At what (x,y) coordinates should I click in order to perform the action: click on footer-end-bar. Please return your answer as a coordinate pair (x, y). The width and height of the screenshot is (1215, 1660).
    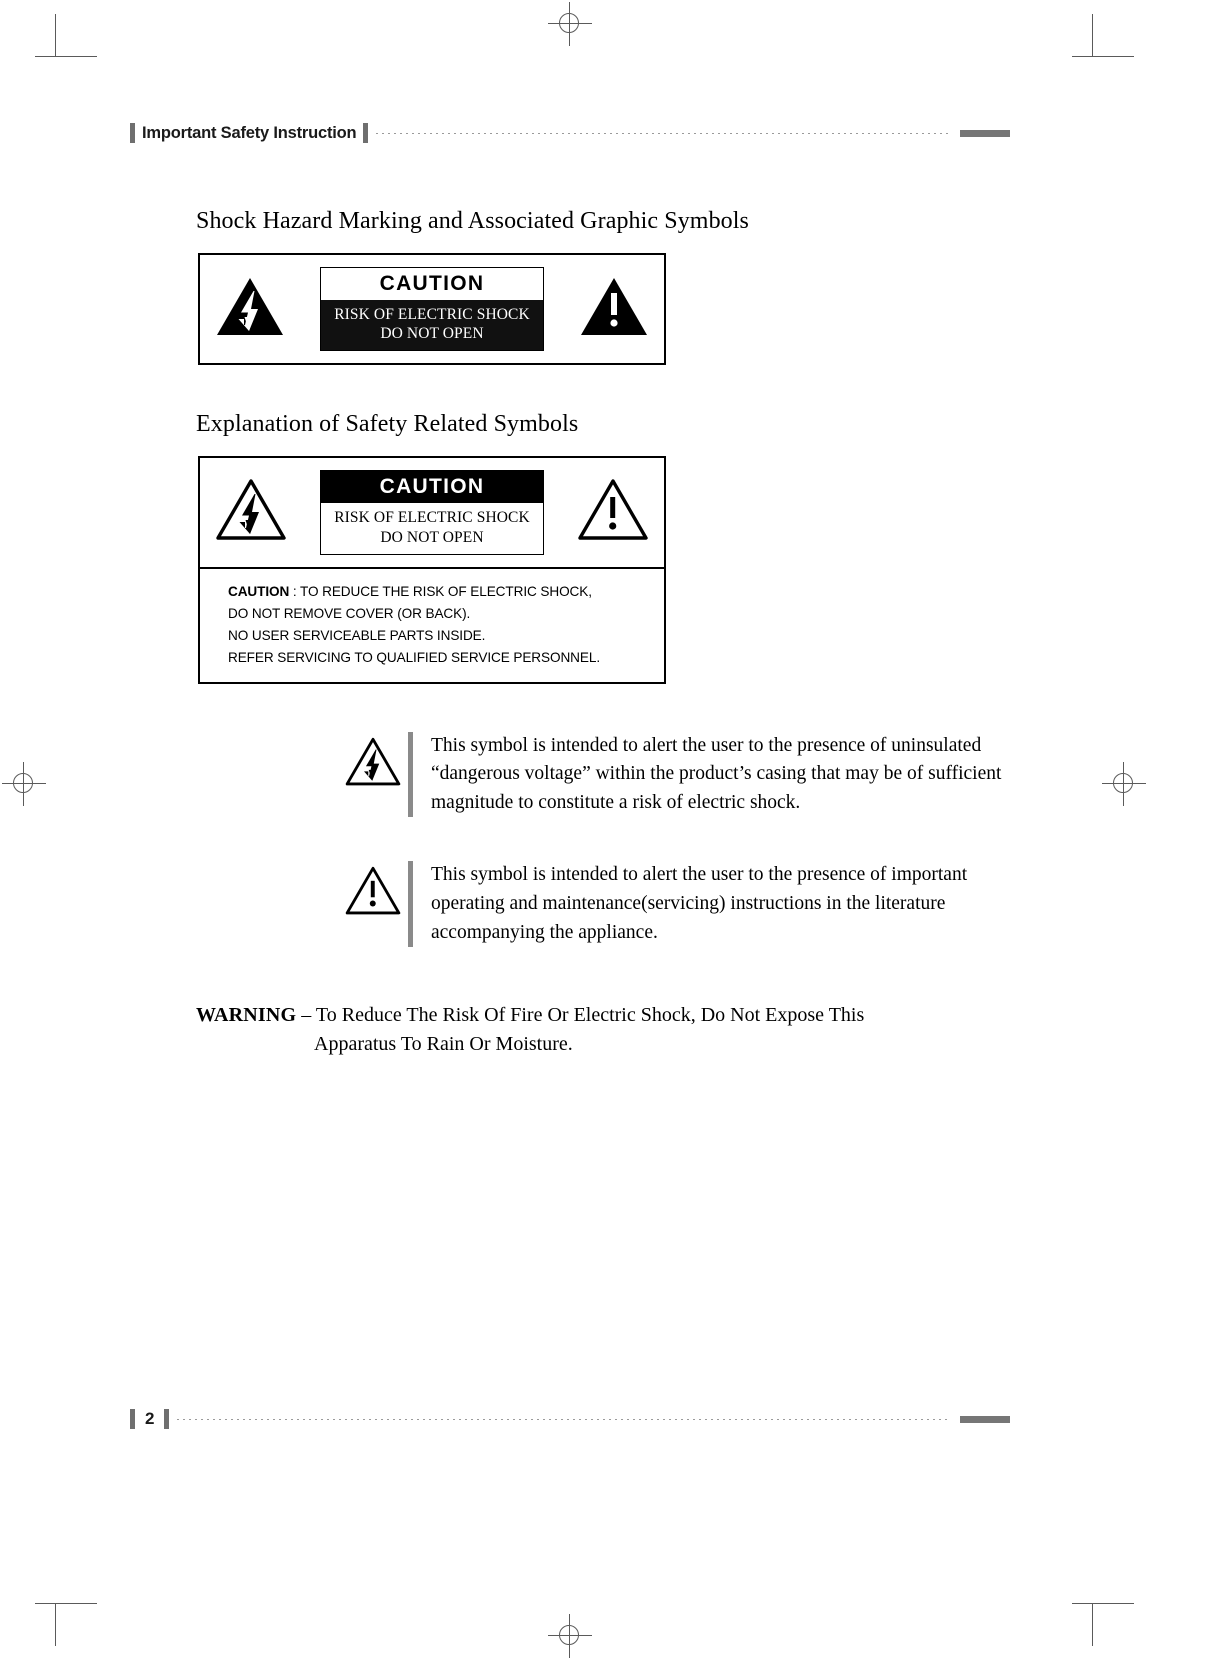
    Looking at the image, I should click on (985, 1419).